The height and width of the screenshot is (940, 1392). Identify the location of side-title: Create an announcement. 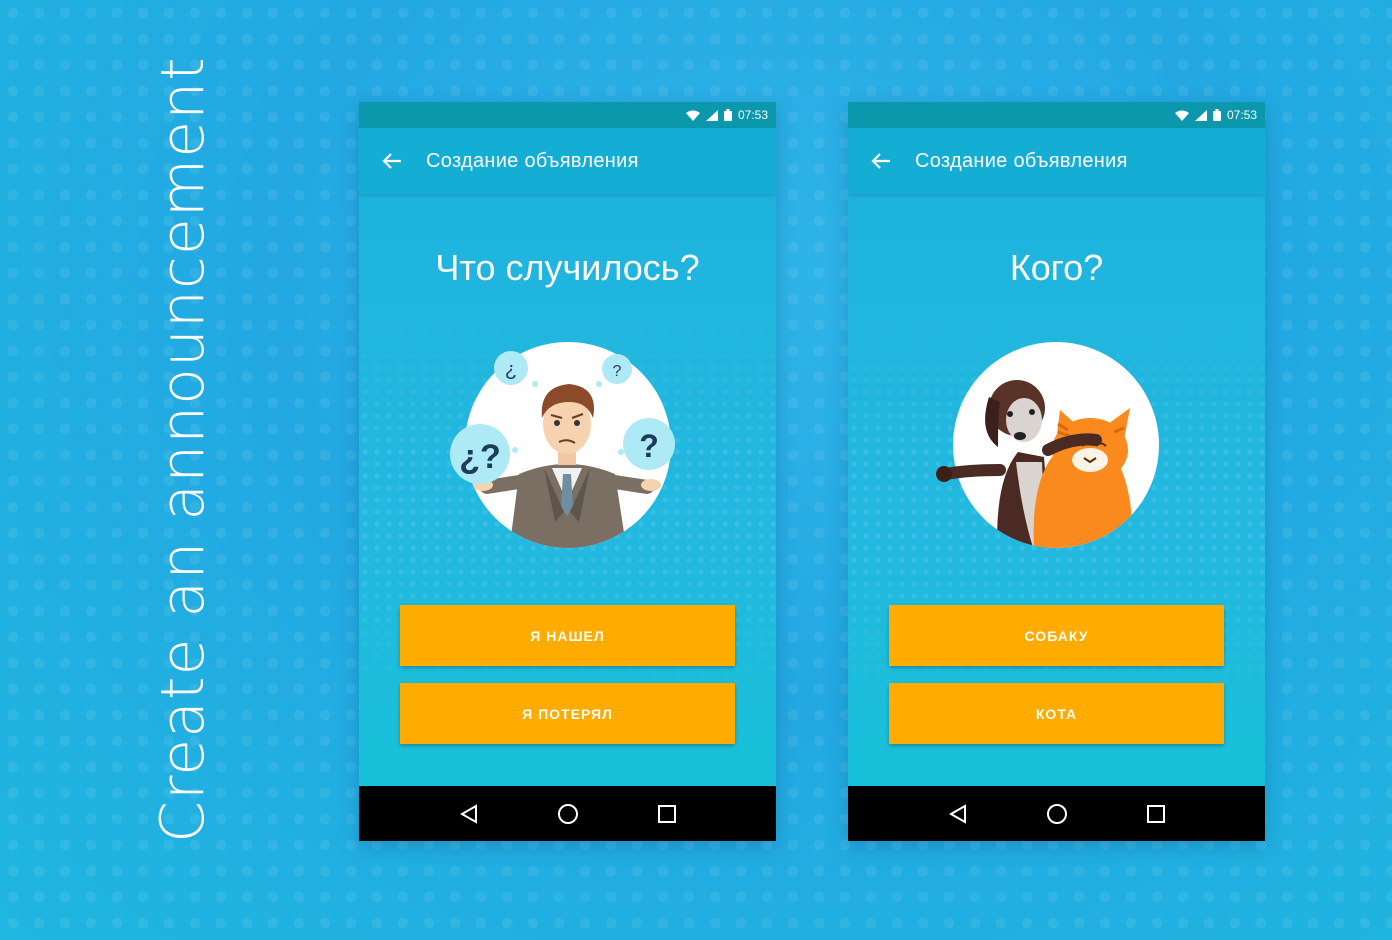
(183, 449).